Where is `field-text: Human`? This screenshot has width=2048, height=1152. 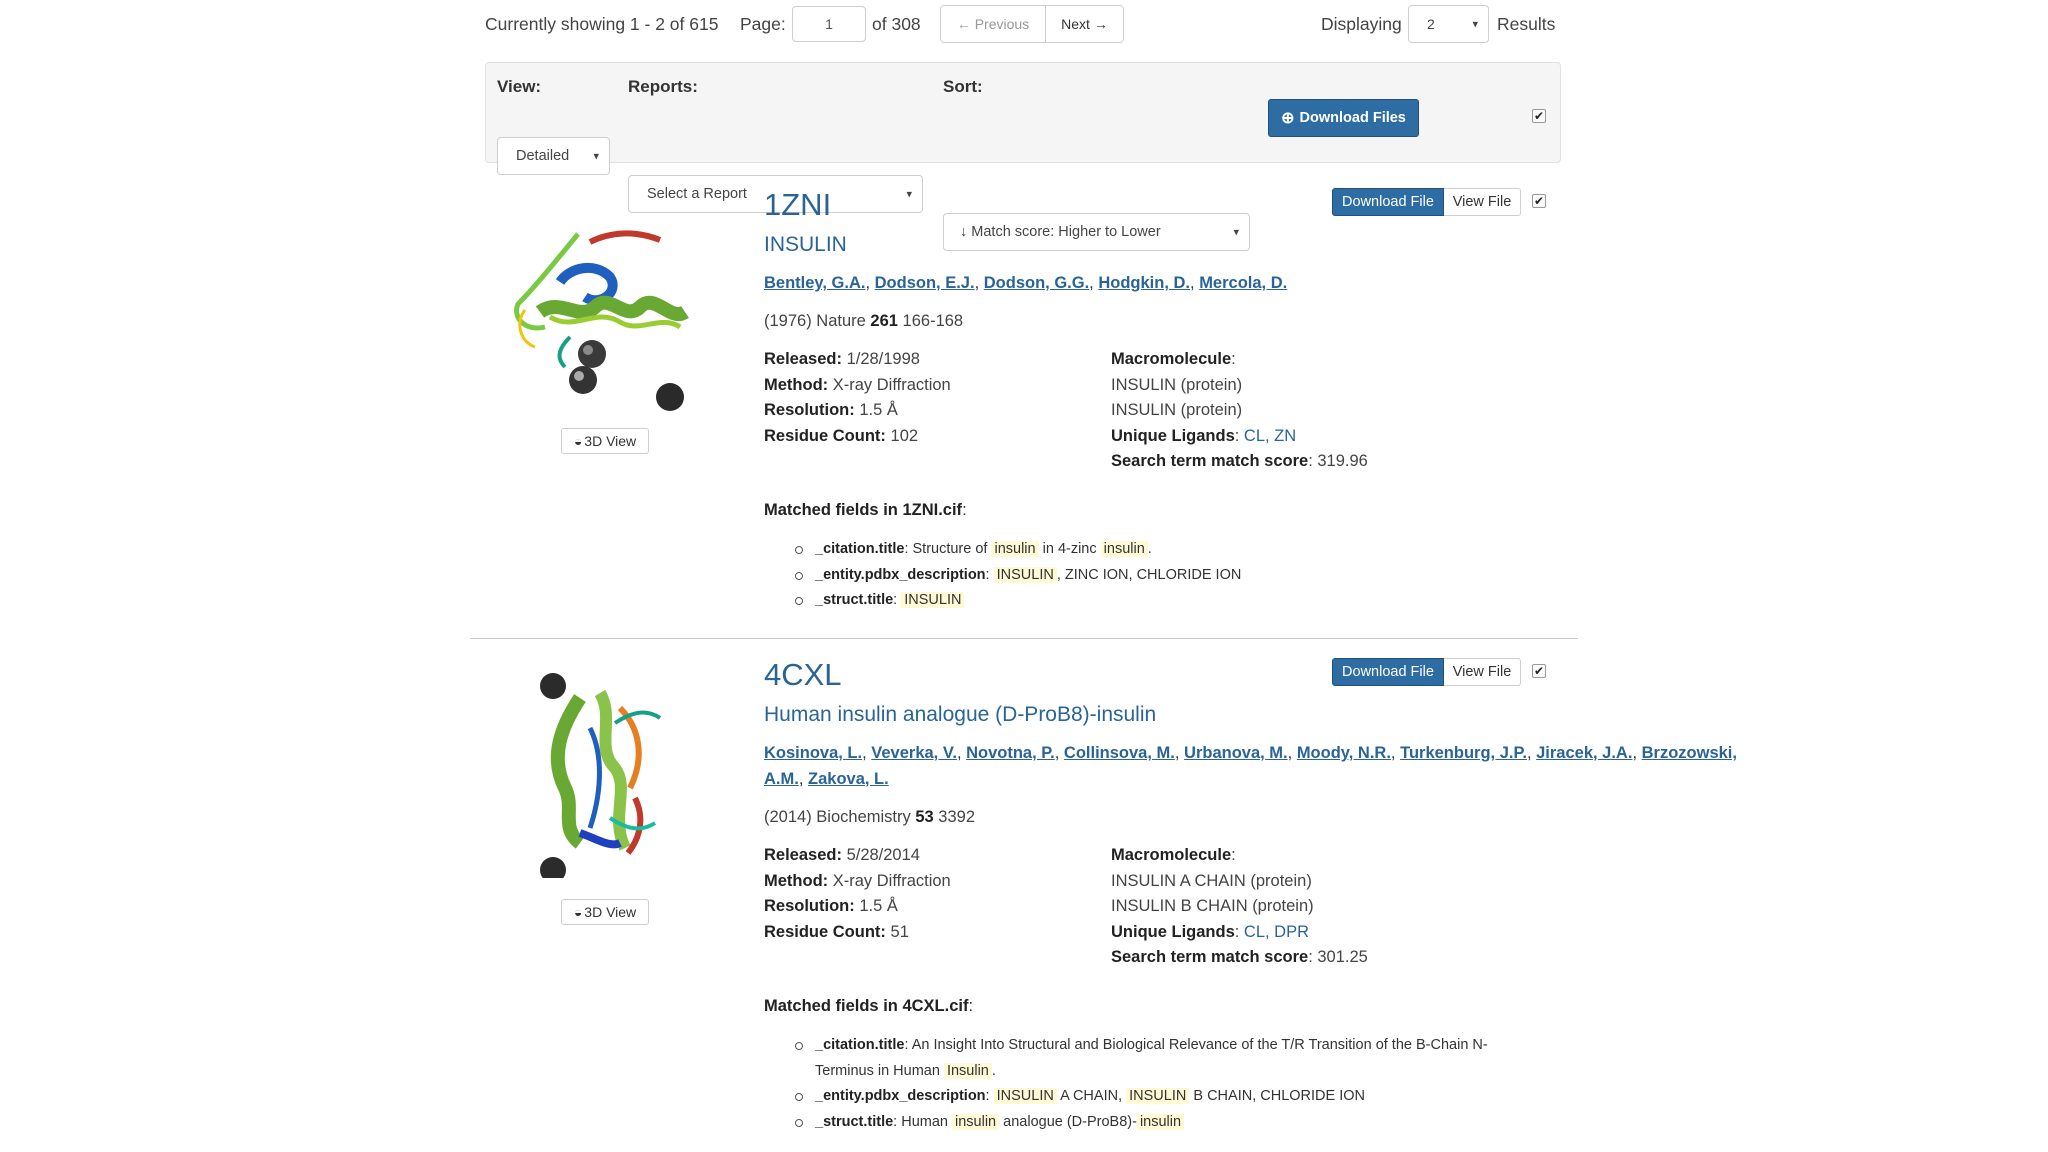 field-text: Human is located at coordinates (924, 1121).